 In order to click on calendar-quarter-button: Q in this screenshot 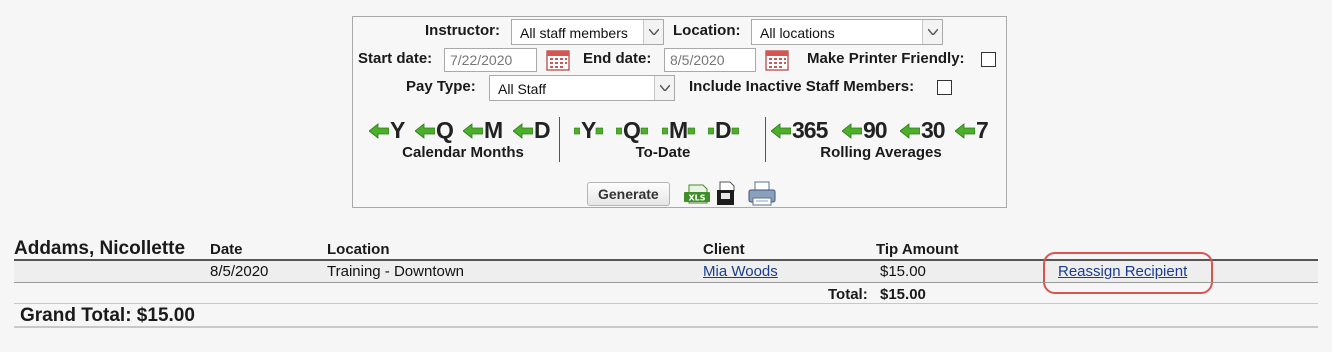, I will do `click(434, 130)`.